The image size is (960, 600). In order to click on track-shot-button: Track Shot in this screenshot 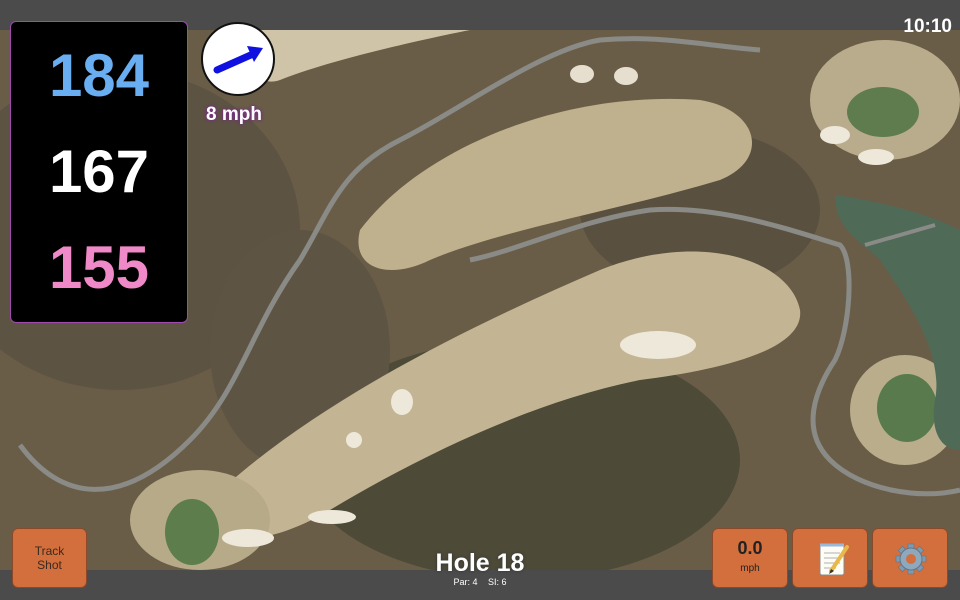, I will do `click(49, 558)`.